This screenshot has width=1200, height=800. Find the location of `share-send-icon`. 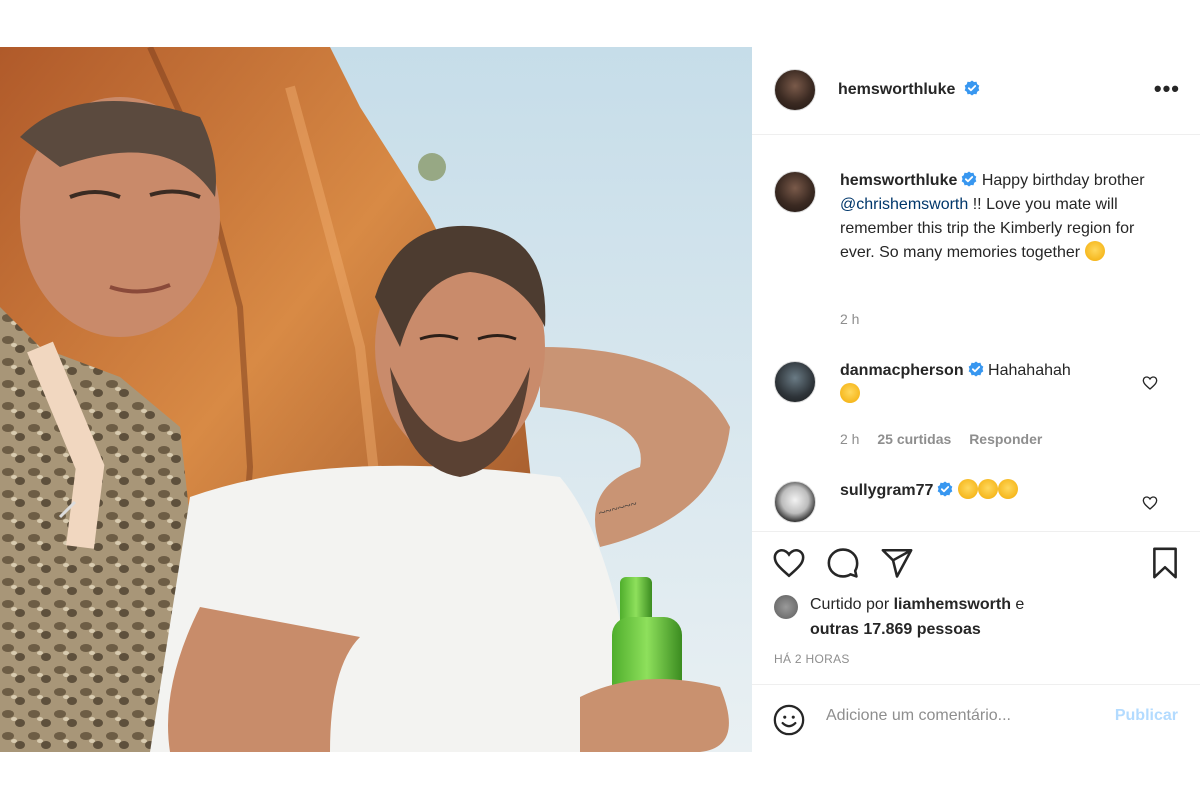

share-send-icon is located at coordinates (897, 563).